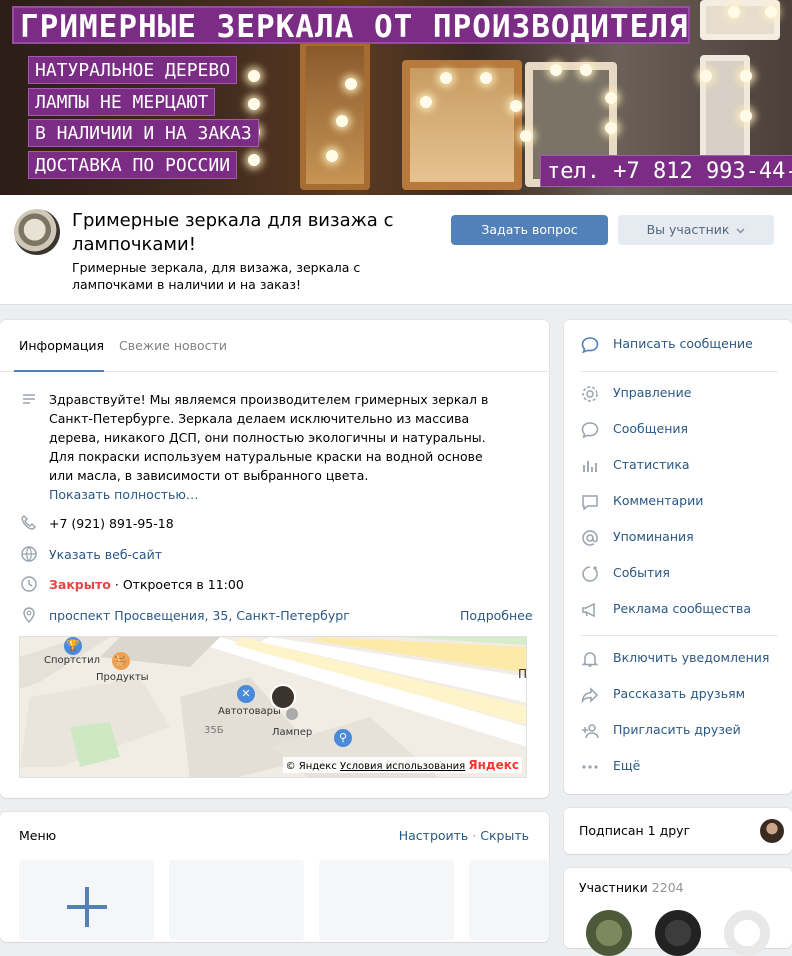 The width and height of the screenshot is (792, 956). I want to click on sidebar-item-manage: Управление, so click(680, 394).